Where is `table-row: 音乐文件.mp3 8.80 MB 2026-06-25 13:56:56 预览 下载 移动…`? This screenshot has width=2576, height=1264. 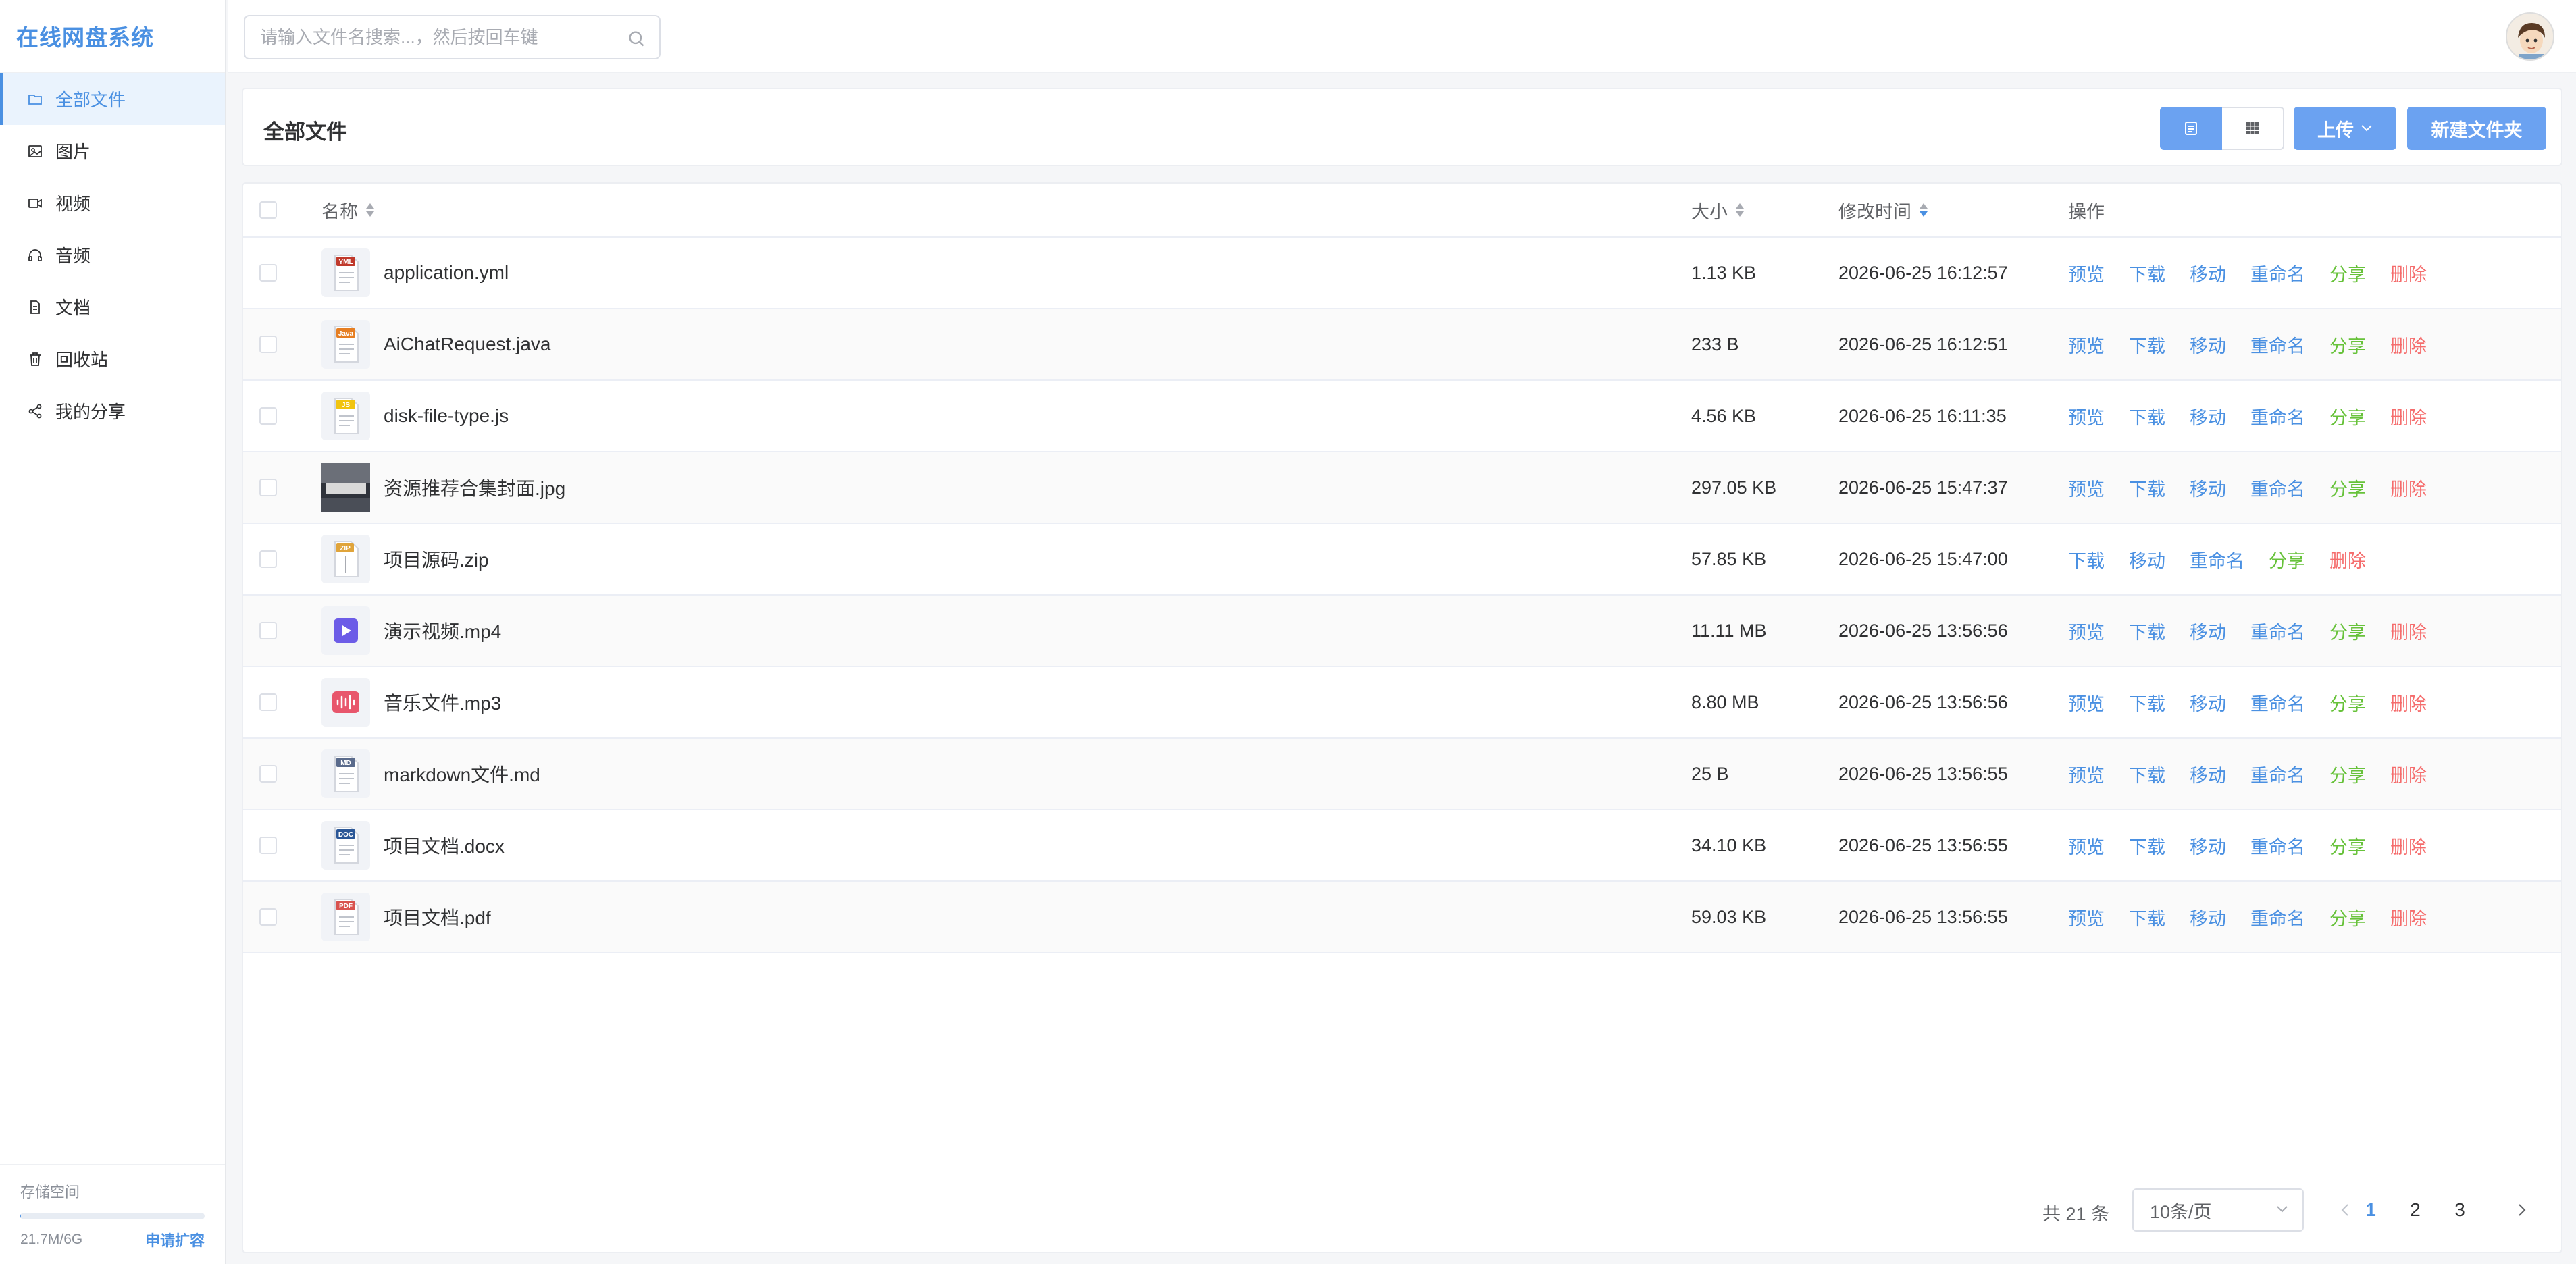
table-row: 音乐文件.mp3 8.80 MB 2026-06-25 13:56:56 预览 下载 移动… is located at coordinates (1402, 703).